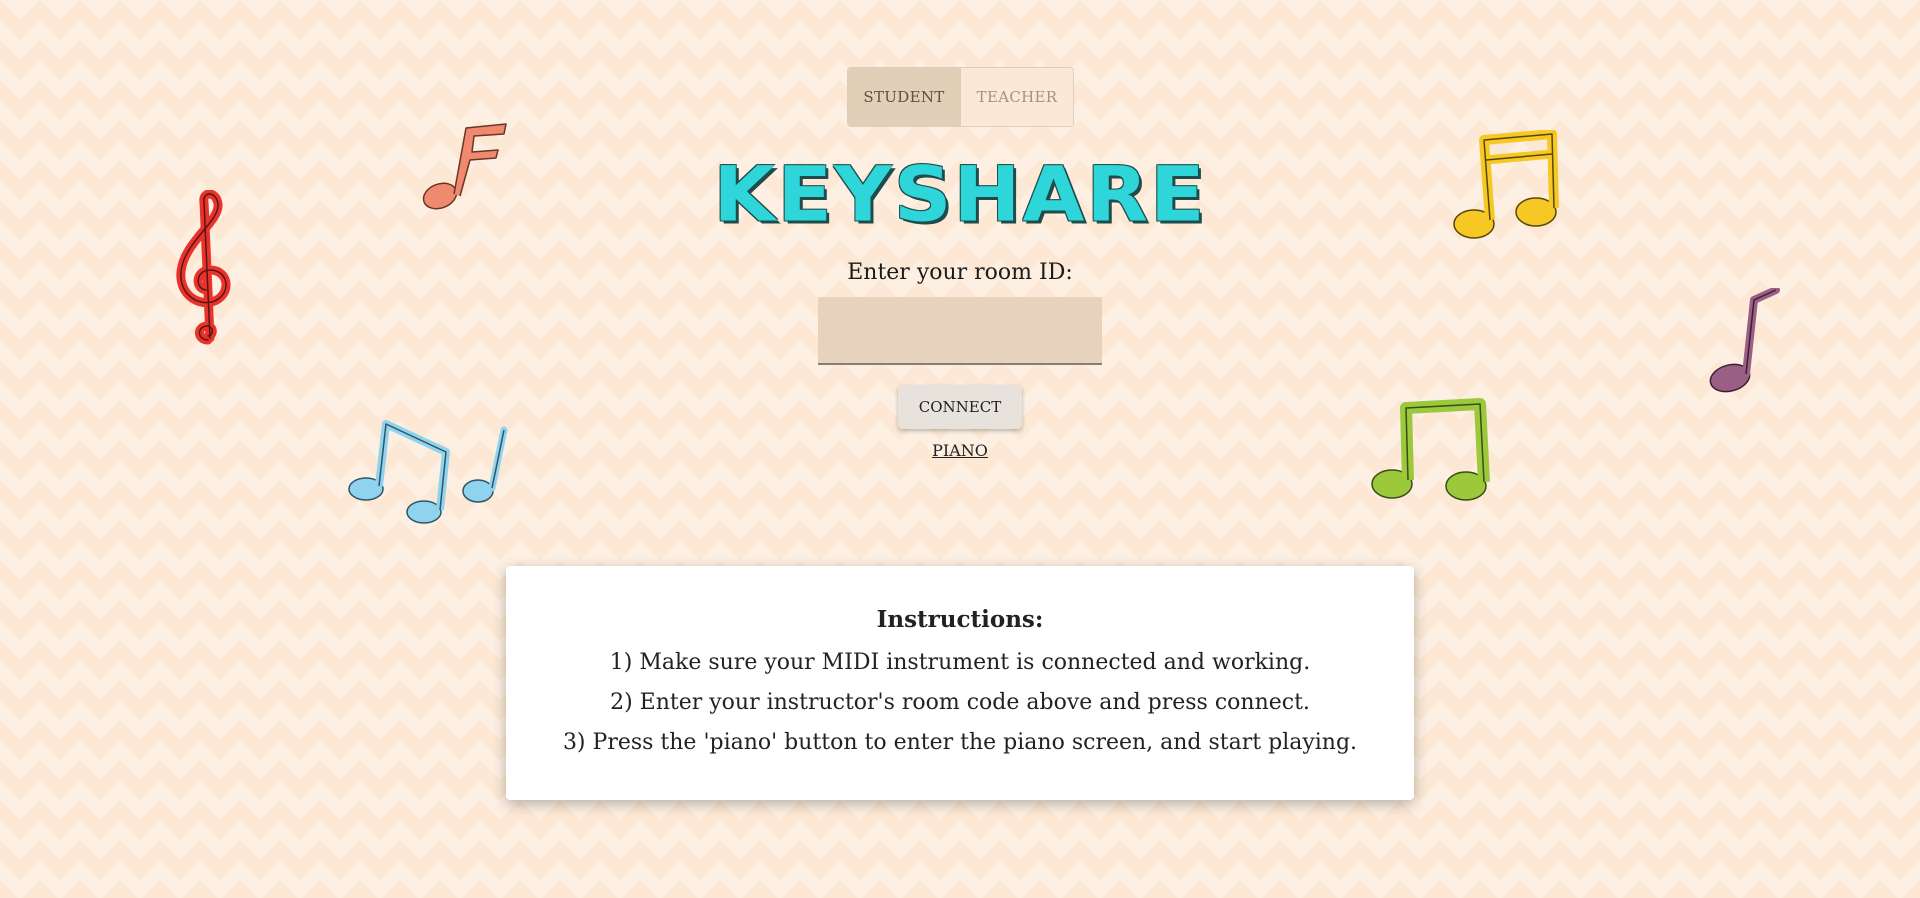  Describe the element at coordinates (960, 331) in the screenshot. I see `room-id-input` at that location.